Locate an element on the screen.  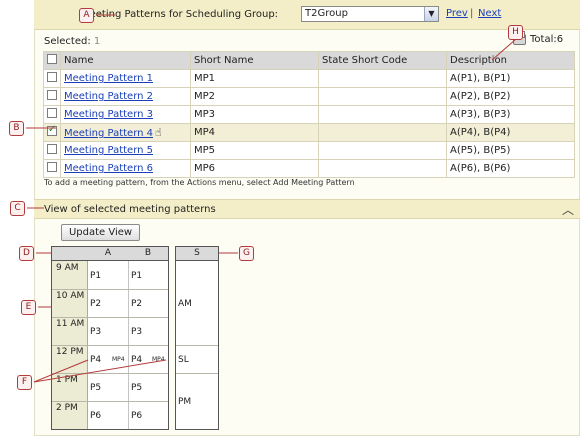
callout-badge: B is located at coordinates (16, 128).